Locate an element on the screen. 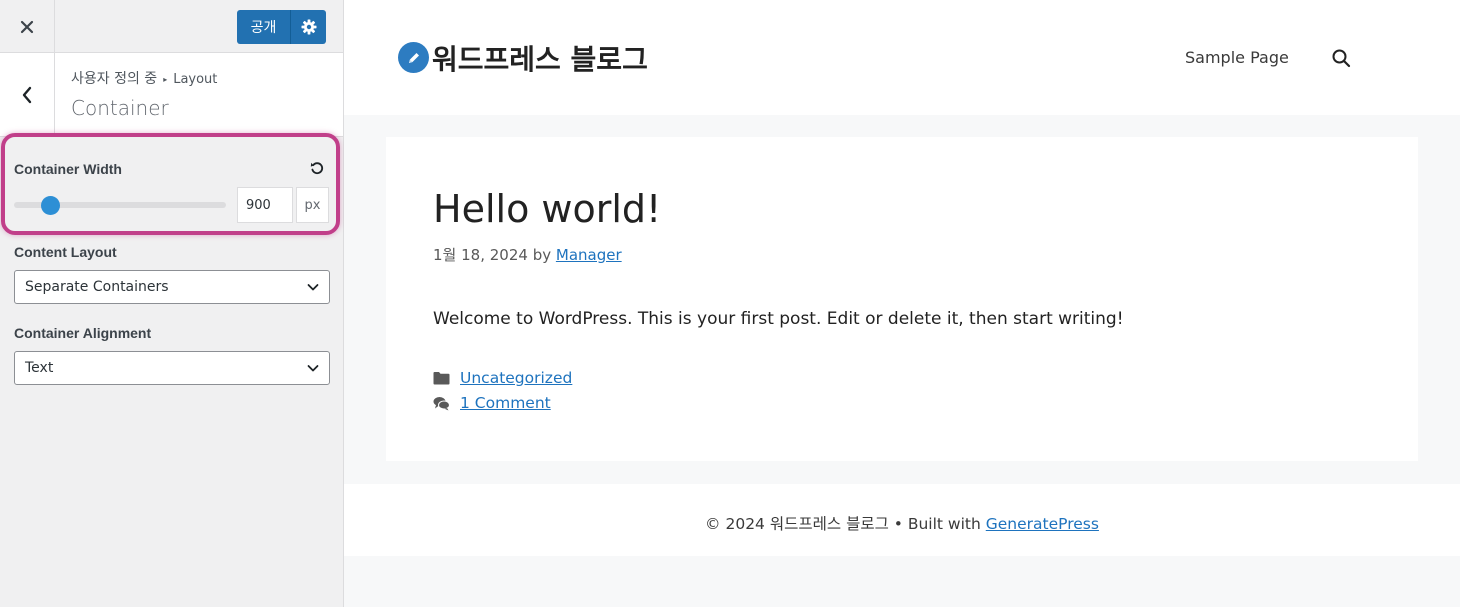  post-title: Hello world! is located at coordinates (547, 209).